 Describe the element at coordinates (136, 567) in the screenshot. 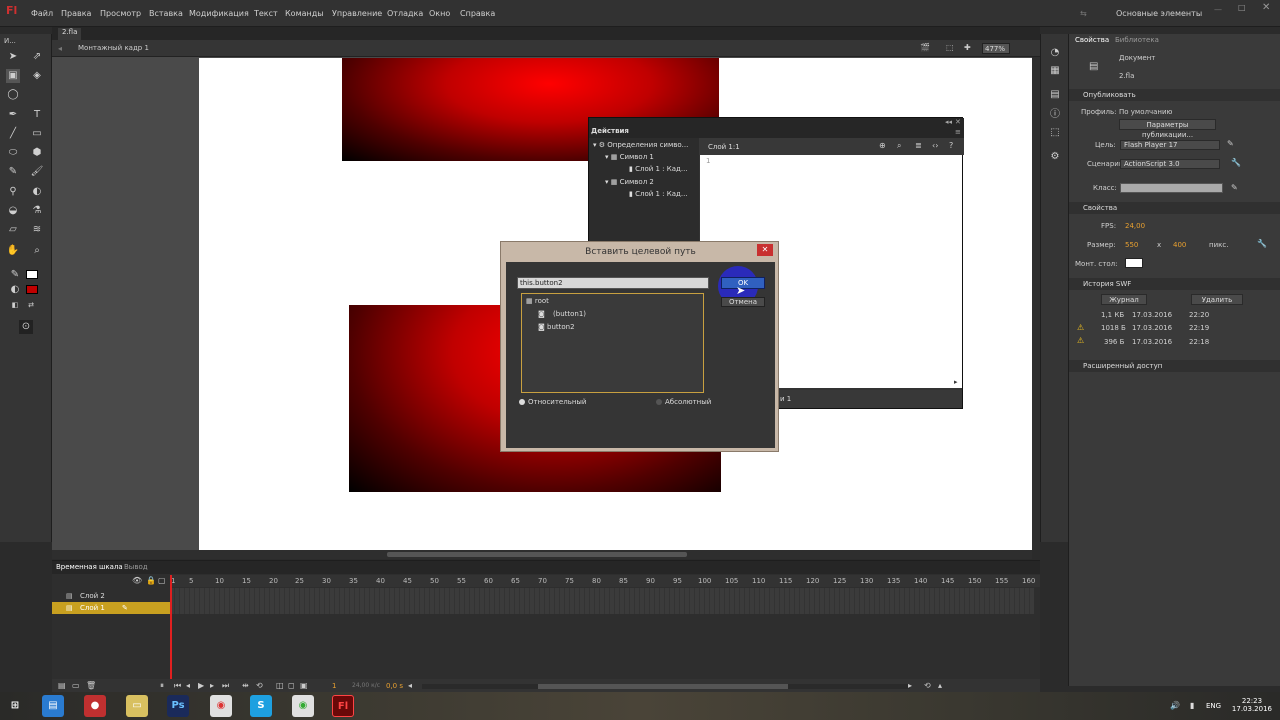

I see `tab-output: Вывод` at that location.